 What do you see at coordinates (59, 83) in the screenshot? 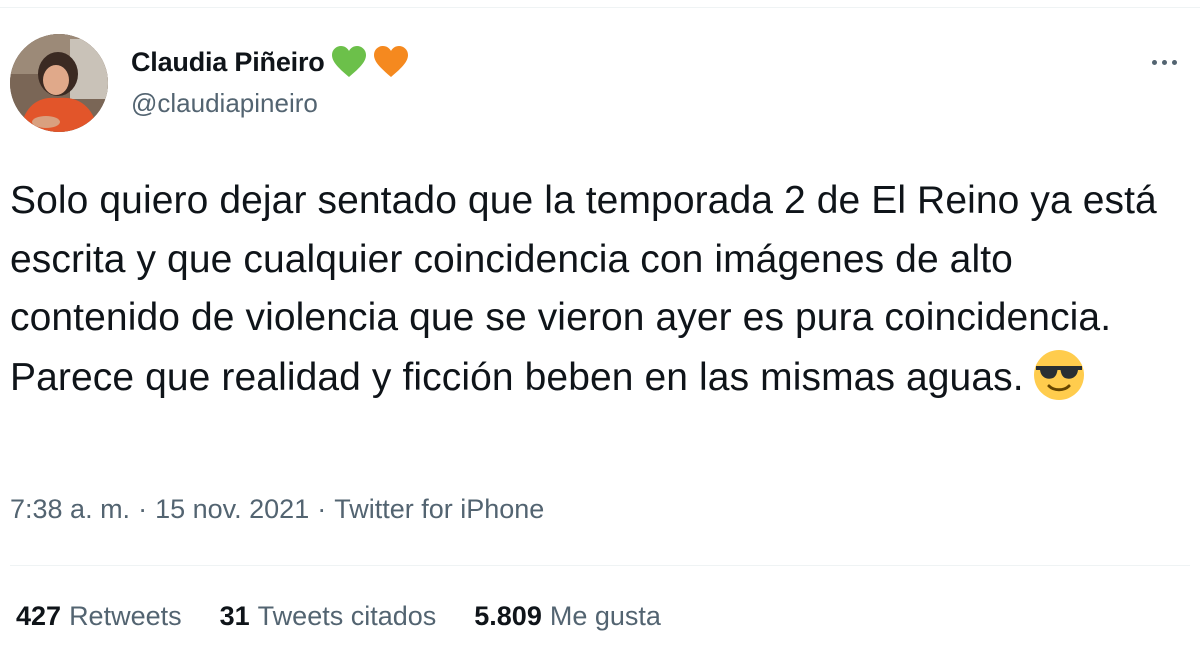
I see `avatar` at bounding box center [59, 83].